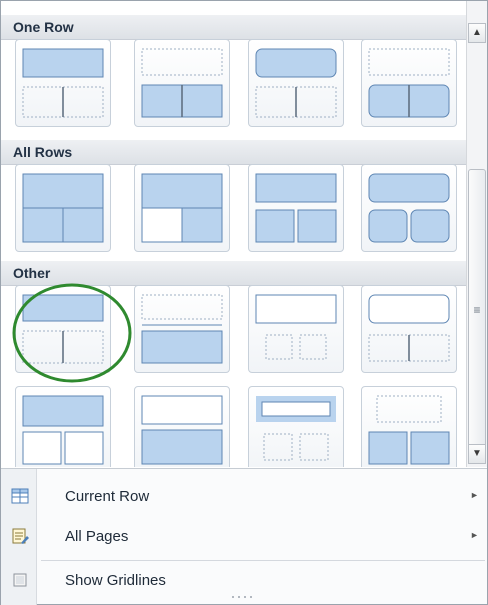  Describe the element at coordinates (20, 580) in the screenshot. I see `checkbox-icon` at that location.